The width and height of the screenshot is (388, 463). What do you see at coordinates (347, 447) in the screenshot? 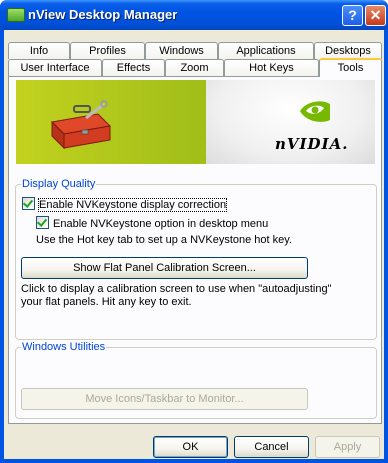
I see `apply-button: Apply` at bounding box center [347, 447].